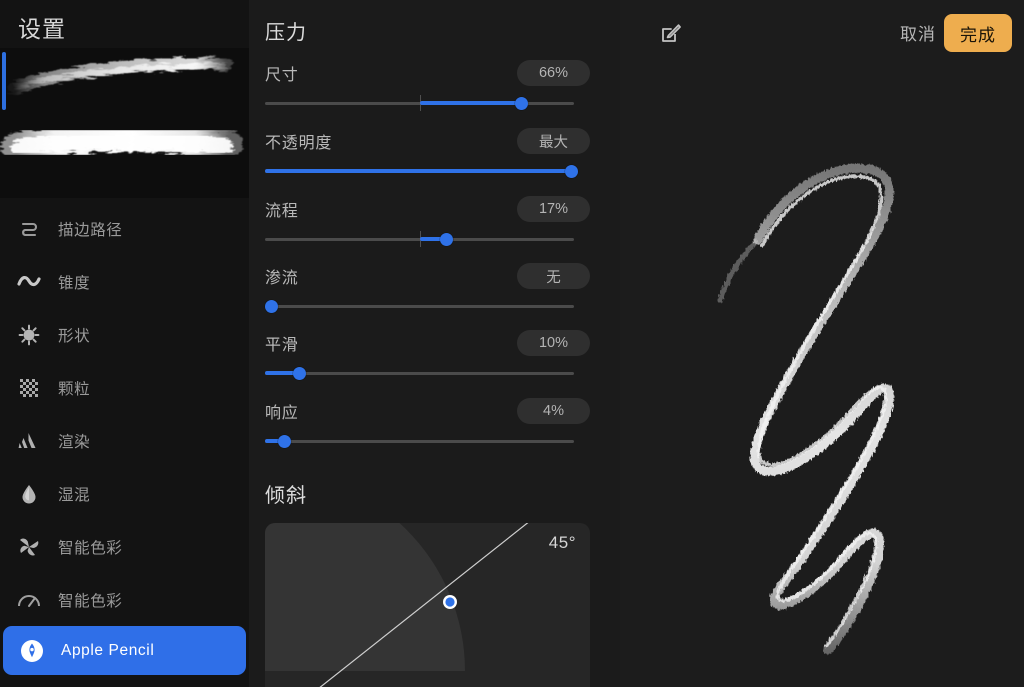  What do you see at coordinates (29, 547) in the screenshot?
I see `color-dynamics-icon` at bounding box center [29, 547].